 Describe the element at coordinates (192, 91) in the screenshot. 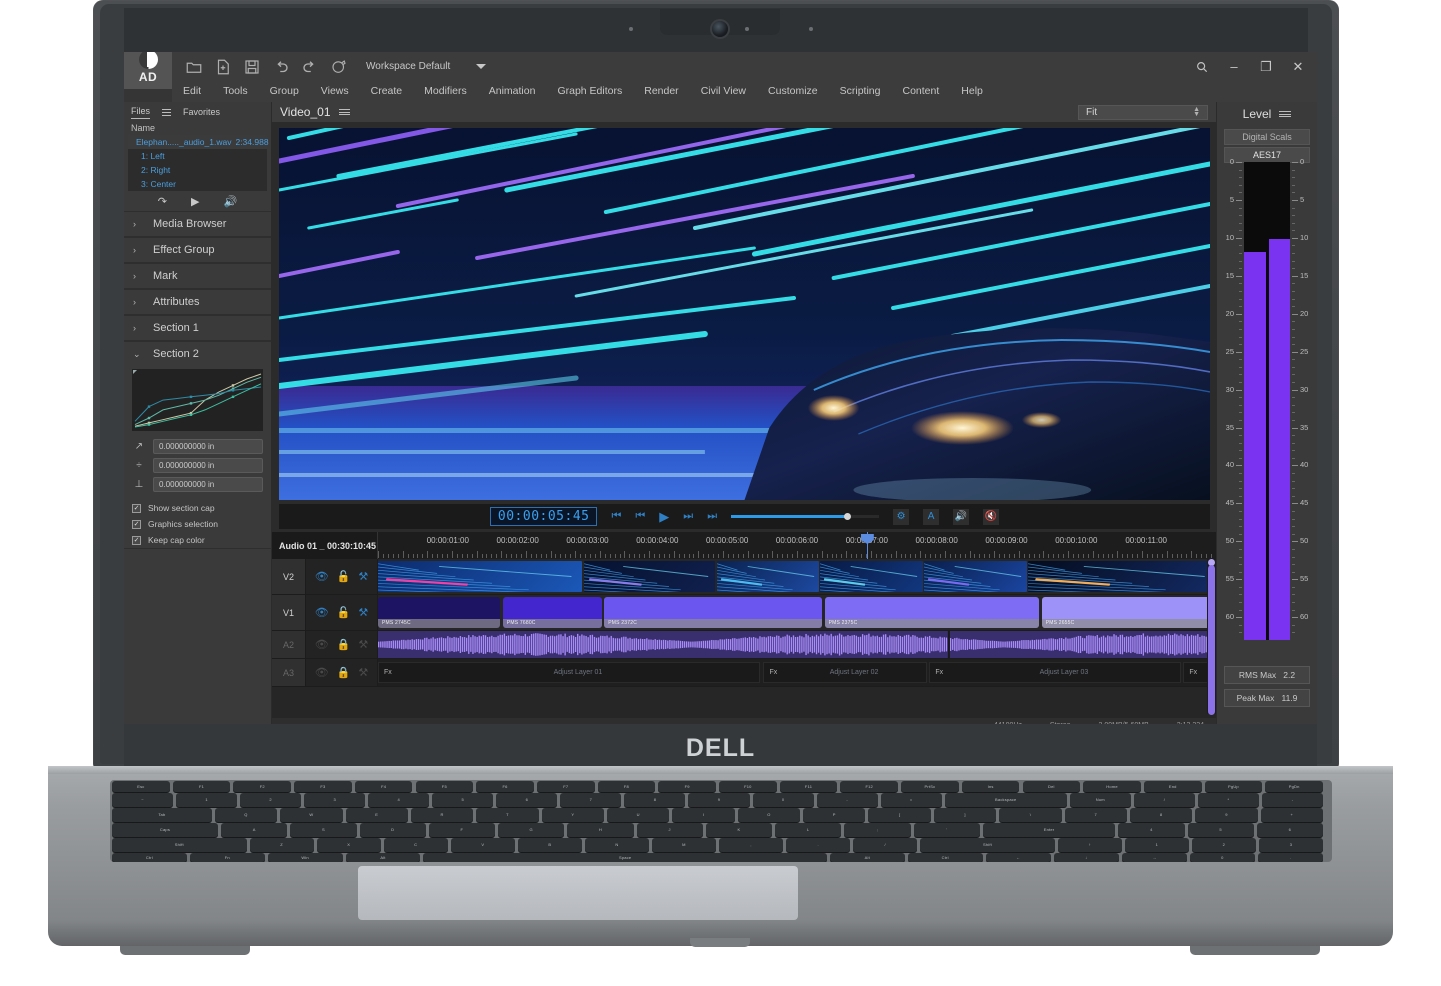

I see `menu-item-edit: Edit` at that location.